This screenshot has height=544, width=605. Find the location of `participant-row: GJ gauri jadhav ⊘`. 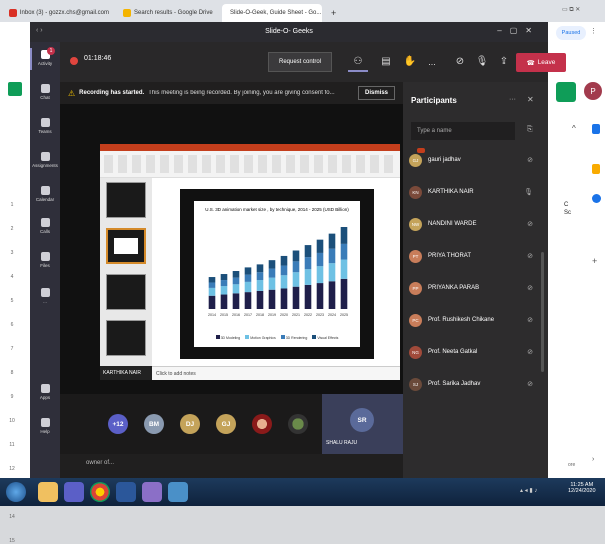

participant-row: GJ gauri jadhav ⊘ is located at coordinates (476, 160).